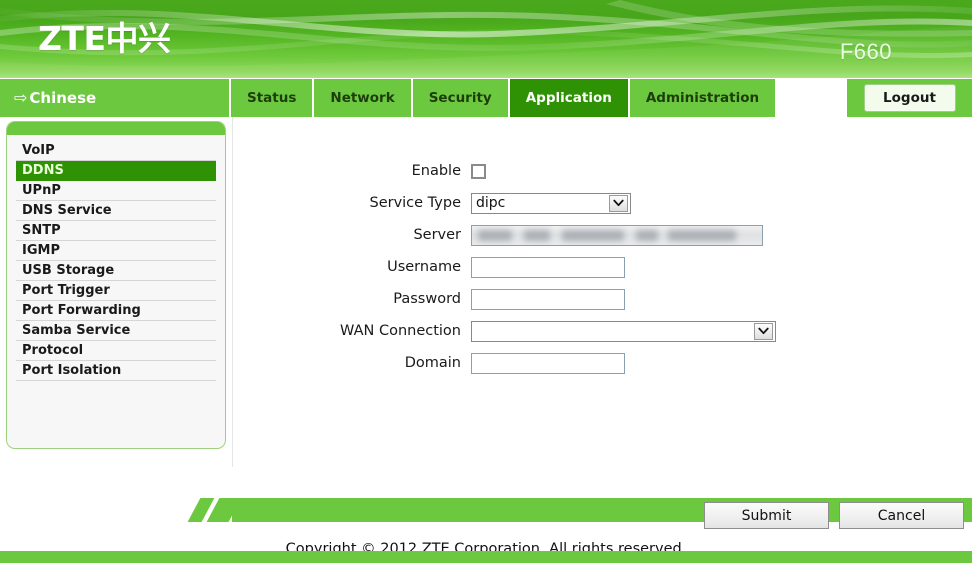  Describe the element at coordinates (116, 231) in the screenshot. I see `sidebar-item-sntp: SNTP` at that location.